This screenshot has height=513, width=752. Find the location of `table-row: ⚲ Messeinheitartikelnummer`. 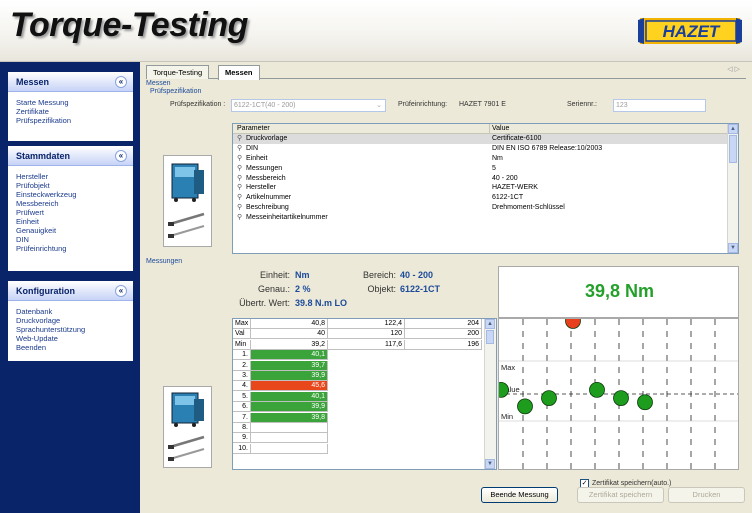

table-row: ⚲ Messeinheitartikelnummer is located at coordinates (485, 218).